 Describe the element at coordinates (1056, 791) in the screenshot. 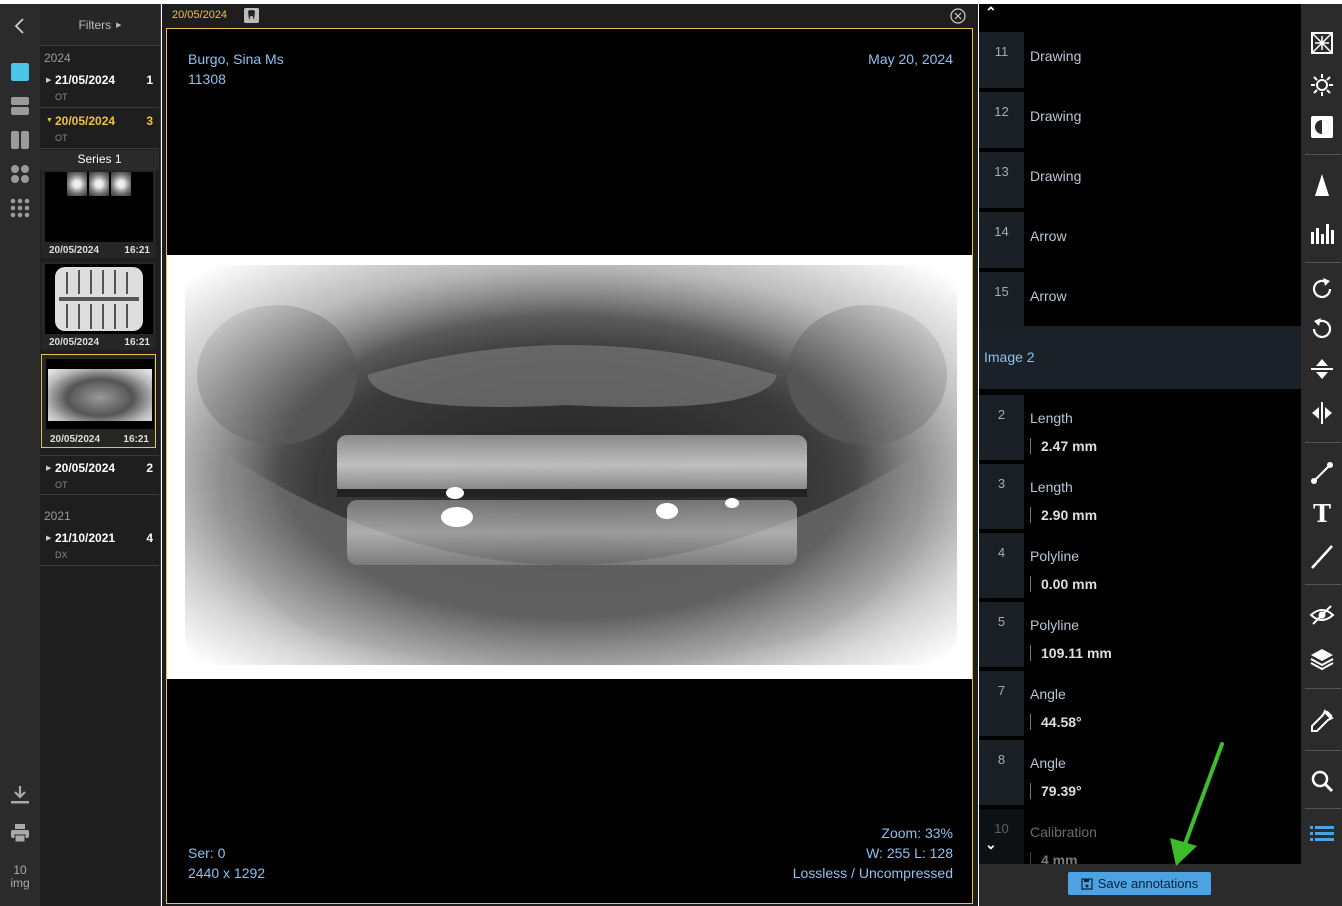

I see `annotation-value: 79.39°` at that location.